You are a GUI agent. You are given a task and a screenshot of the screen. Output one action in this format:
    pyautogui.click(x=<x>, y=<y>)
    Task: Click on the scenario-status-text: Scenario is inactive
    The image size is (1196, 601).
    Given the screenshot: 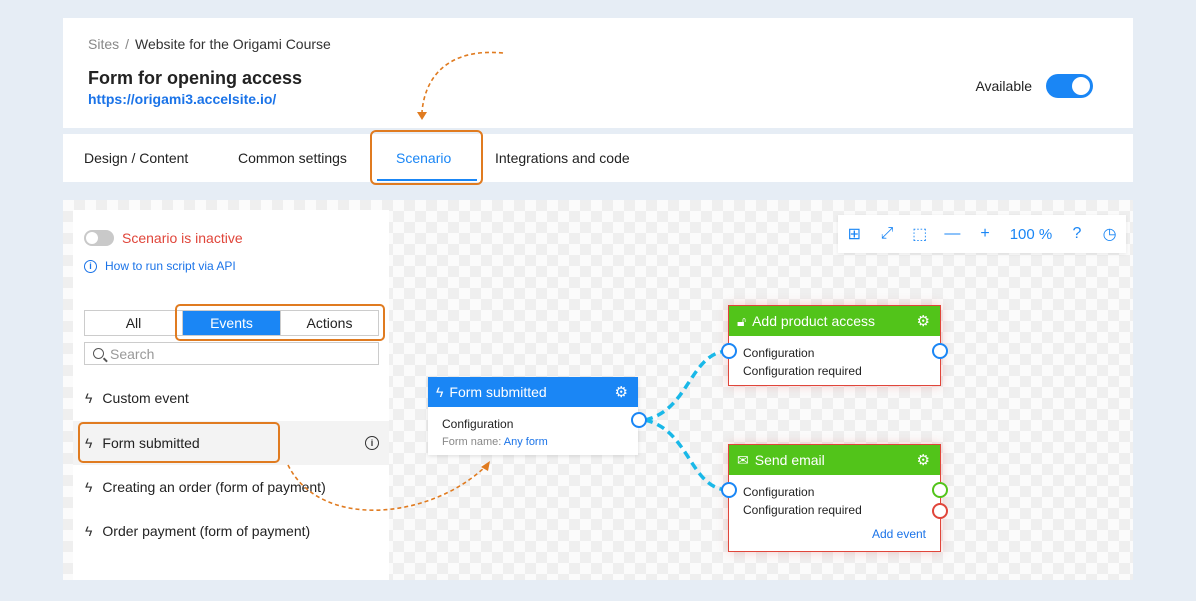 What is the action you would take?
    pyautogui.click(x=182, y=238)
    